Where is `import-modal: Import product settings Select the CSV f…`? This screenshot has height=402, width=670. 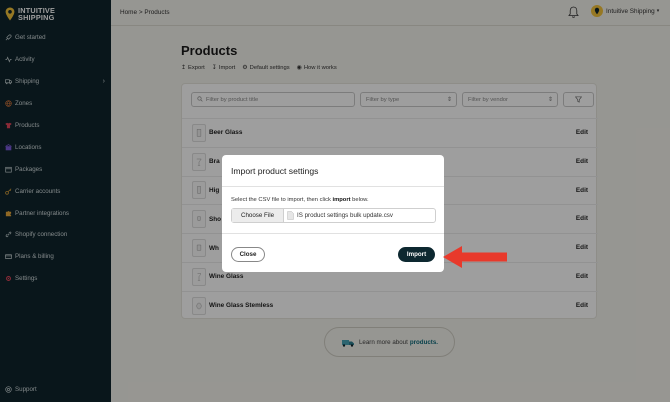
import-modal: Import product settings Select the CSV f… is located at coordinates (333, 213).